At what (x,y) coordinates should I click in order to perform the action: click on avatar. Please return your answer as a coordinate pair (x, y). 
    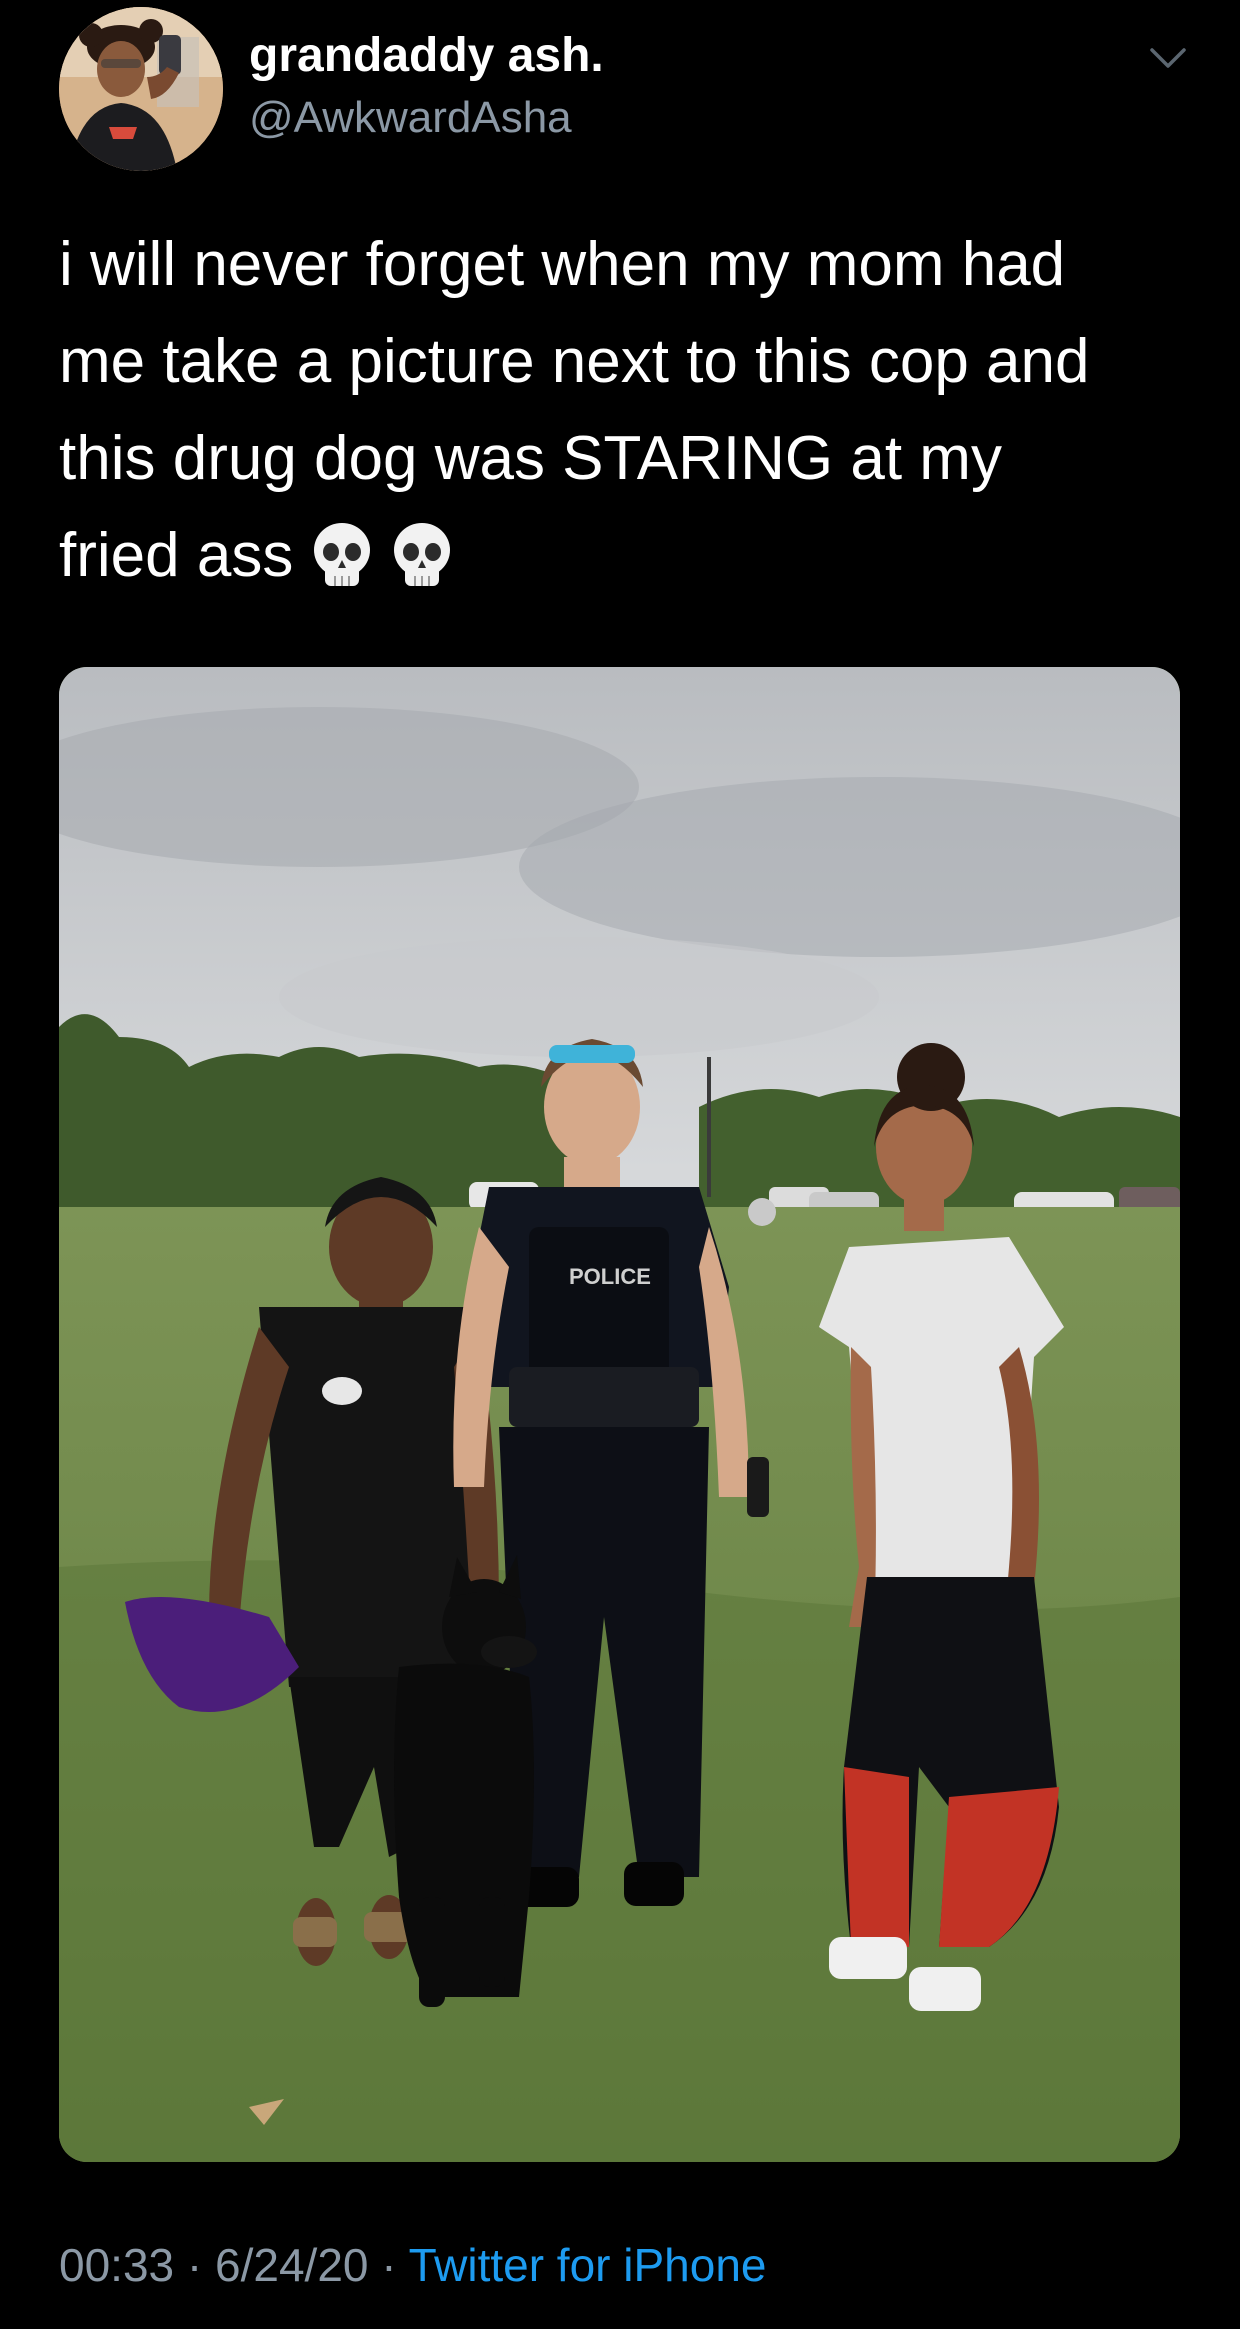
    Looking at the image, I should click on (141, 89).